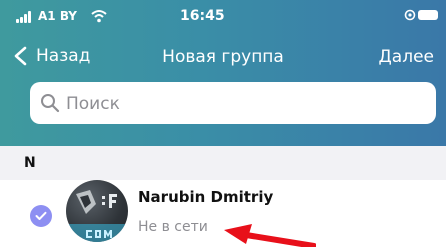  What do you see at coordinates (99, 16) in the screenshot?
I see `wifi-icon` at bounding box center [99, 16].